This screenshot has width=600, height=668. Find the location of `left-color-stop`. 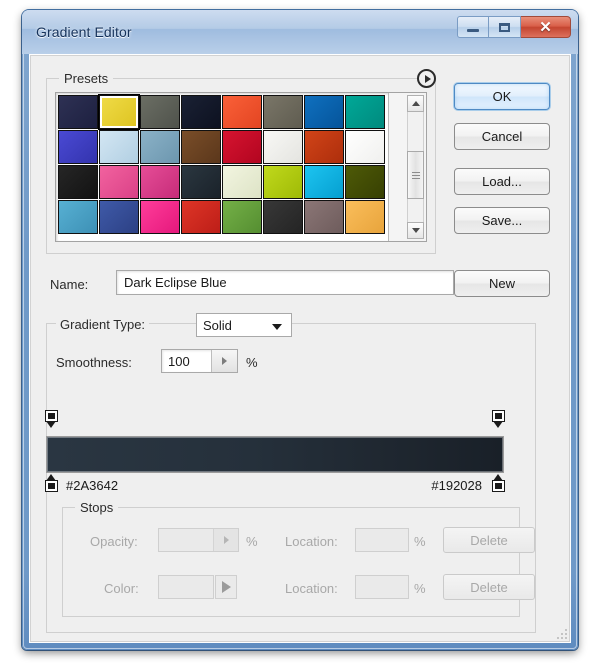

left-color-stop is located at coordinates (51, 483).